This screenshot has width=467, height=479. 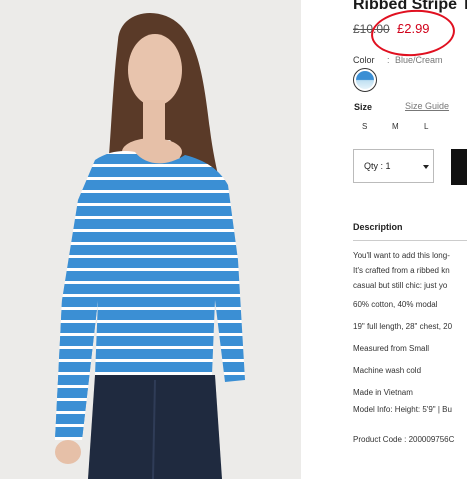 What do you see at coordinates (363, 107) in the screenshot?
I see `size-label: Size` at bounding box center [363, 107].